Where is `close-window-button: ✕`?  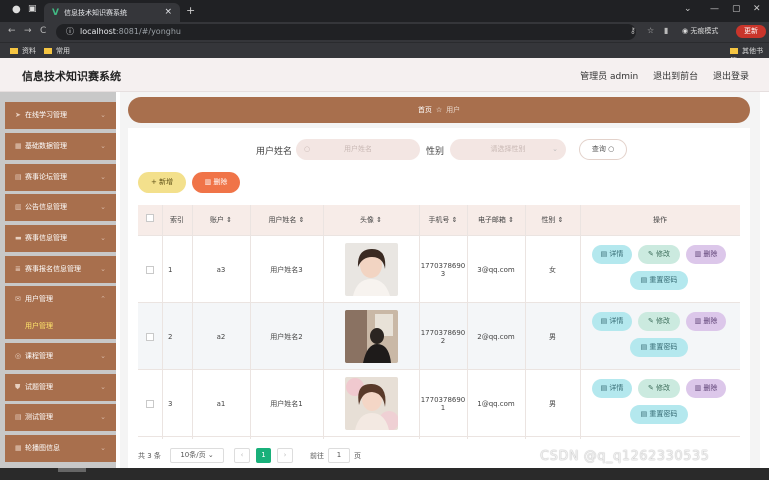 close-window-button: ✕ is located at coordinates (757, 9).